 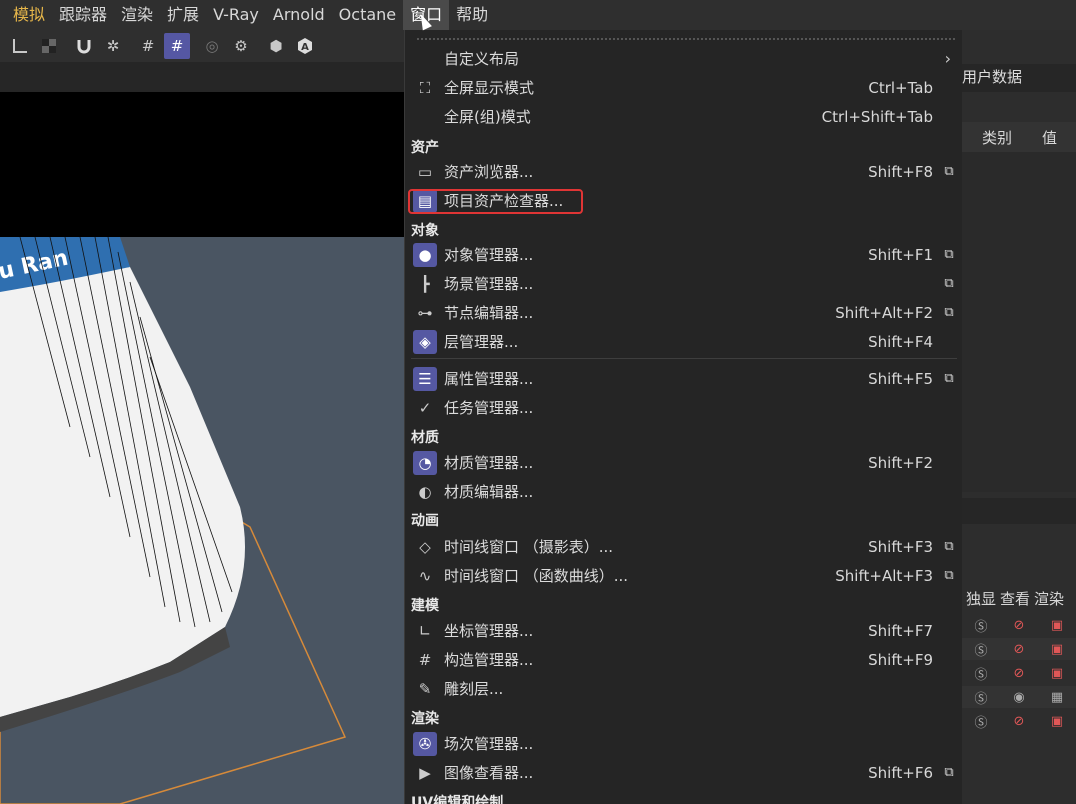 I want to click on grid-icon: #, so click(x=148, y=46).